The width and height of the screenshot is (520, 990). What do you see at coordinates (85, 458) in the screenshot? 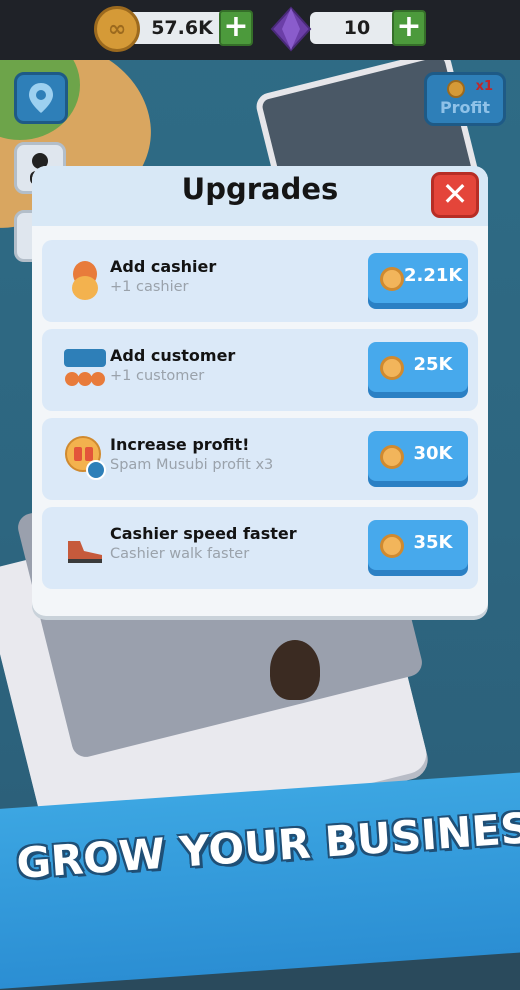
I see `profit-musubi-icon` at bounding box center [85, 458].